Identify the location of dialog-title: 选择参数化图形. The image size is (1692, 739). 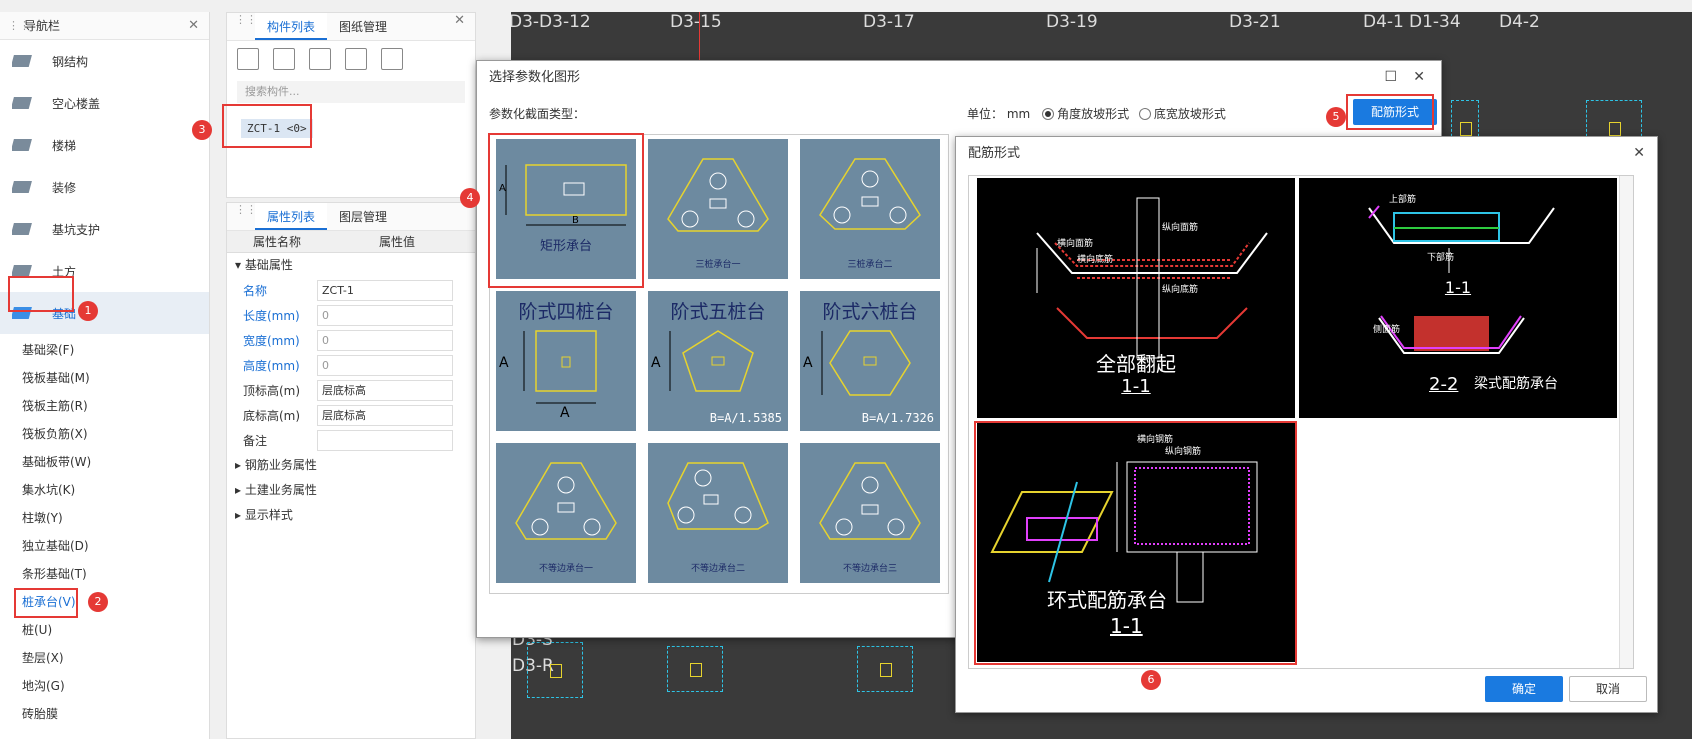
(535, 77).